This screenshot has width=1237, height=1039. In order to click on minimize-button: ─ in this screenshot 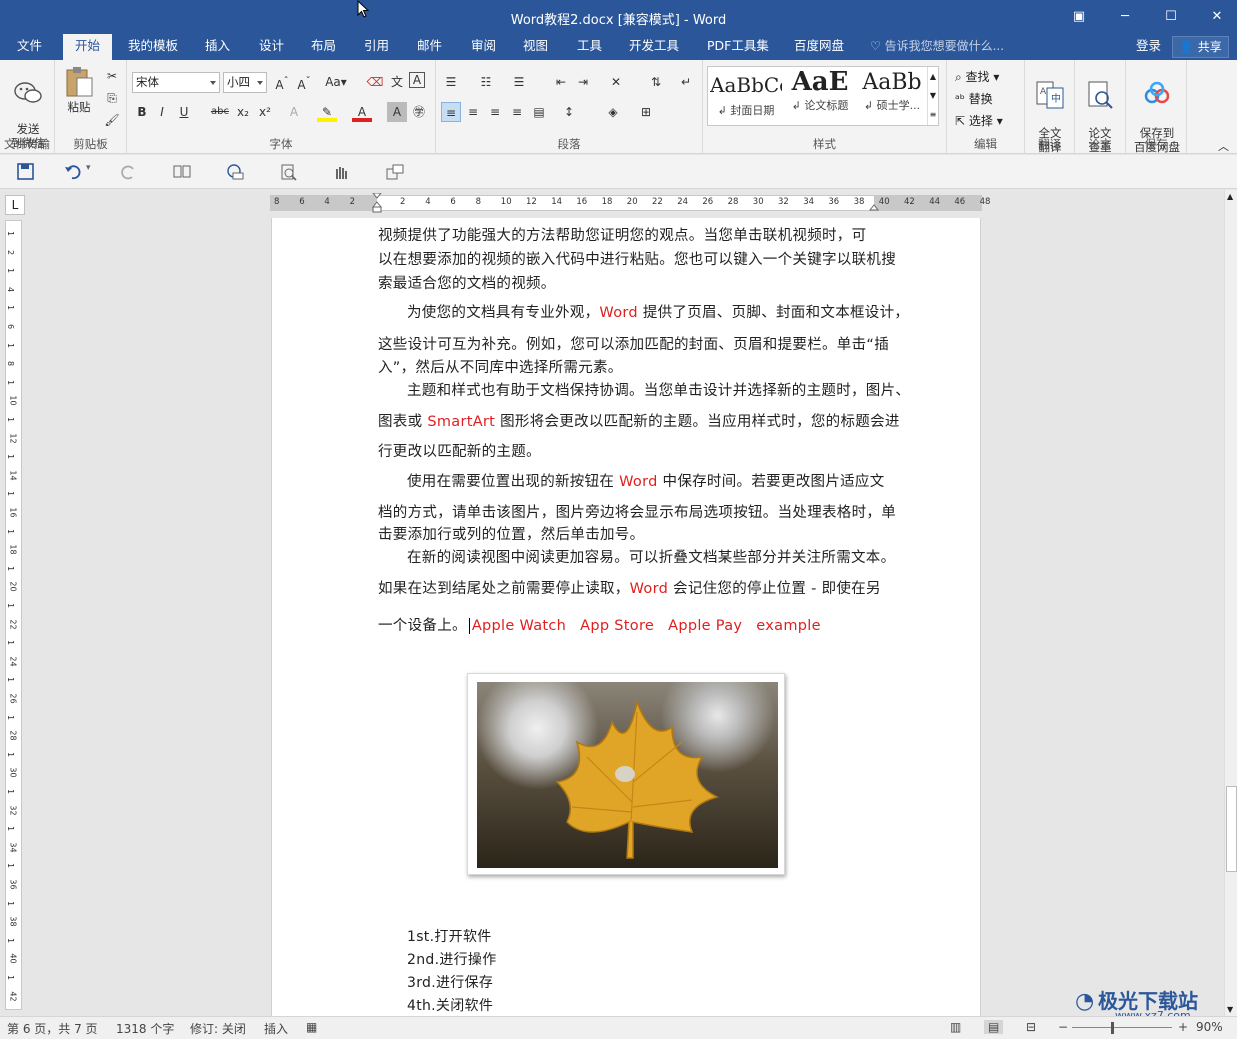, I will do `click(1125, 17)`.